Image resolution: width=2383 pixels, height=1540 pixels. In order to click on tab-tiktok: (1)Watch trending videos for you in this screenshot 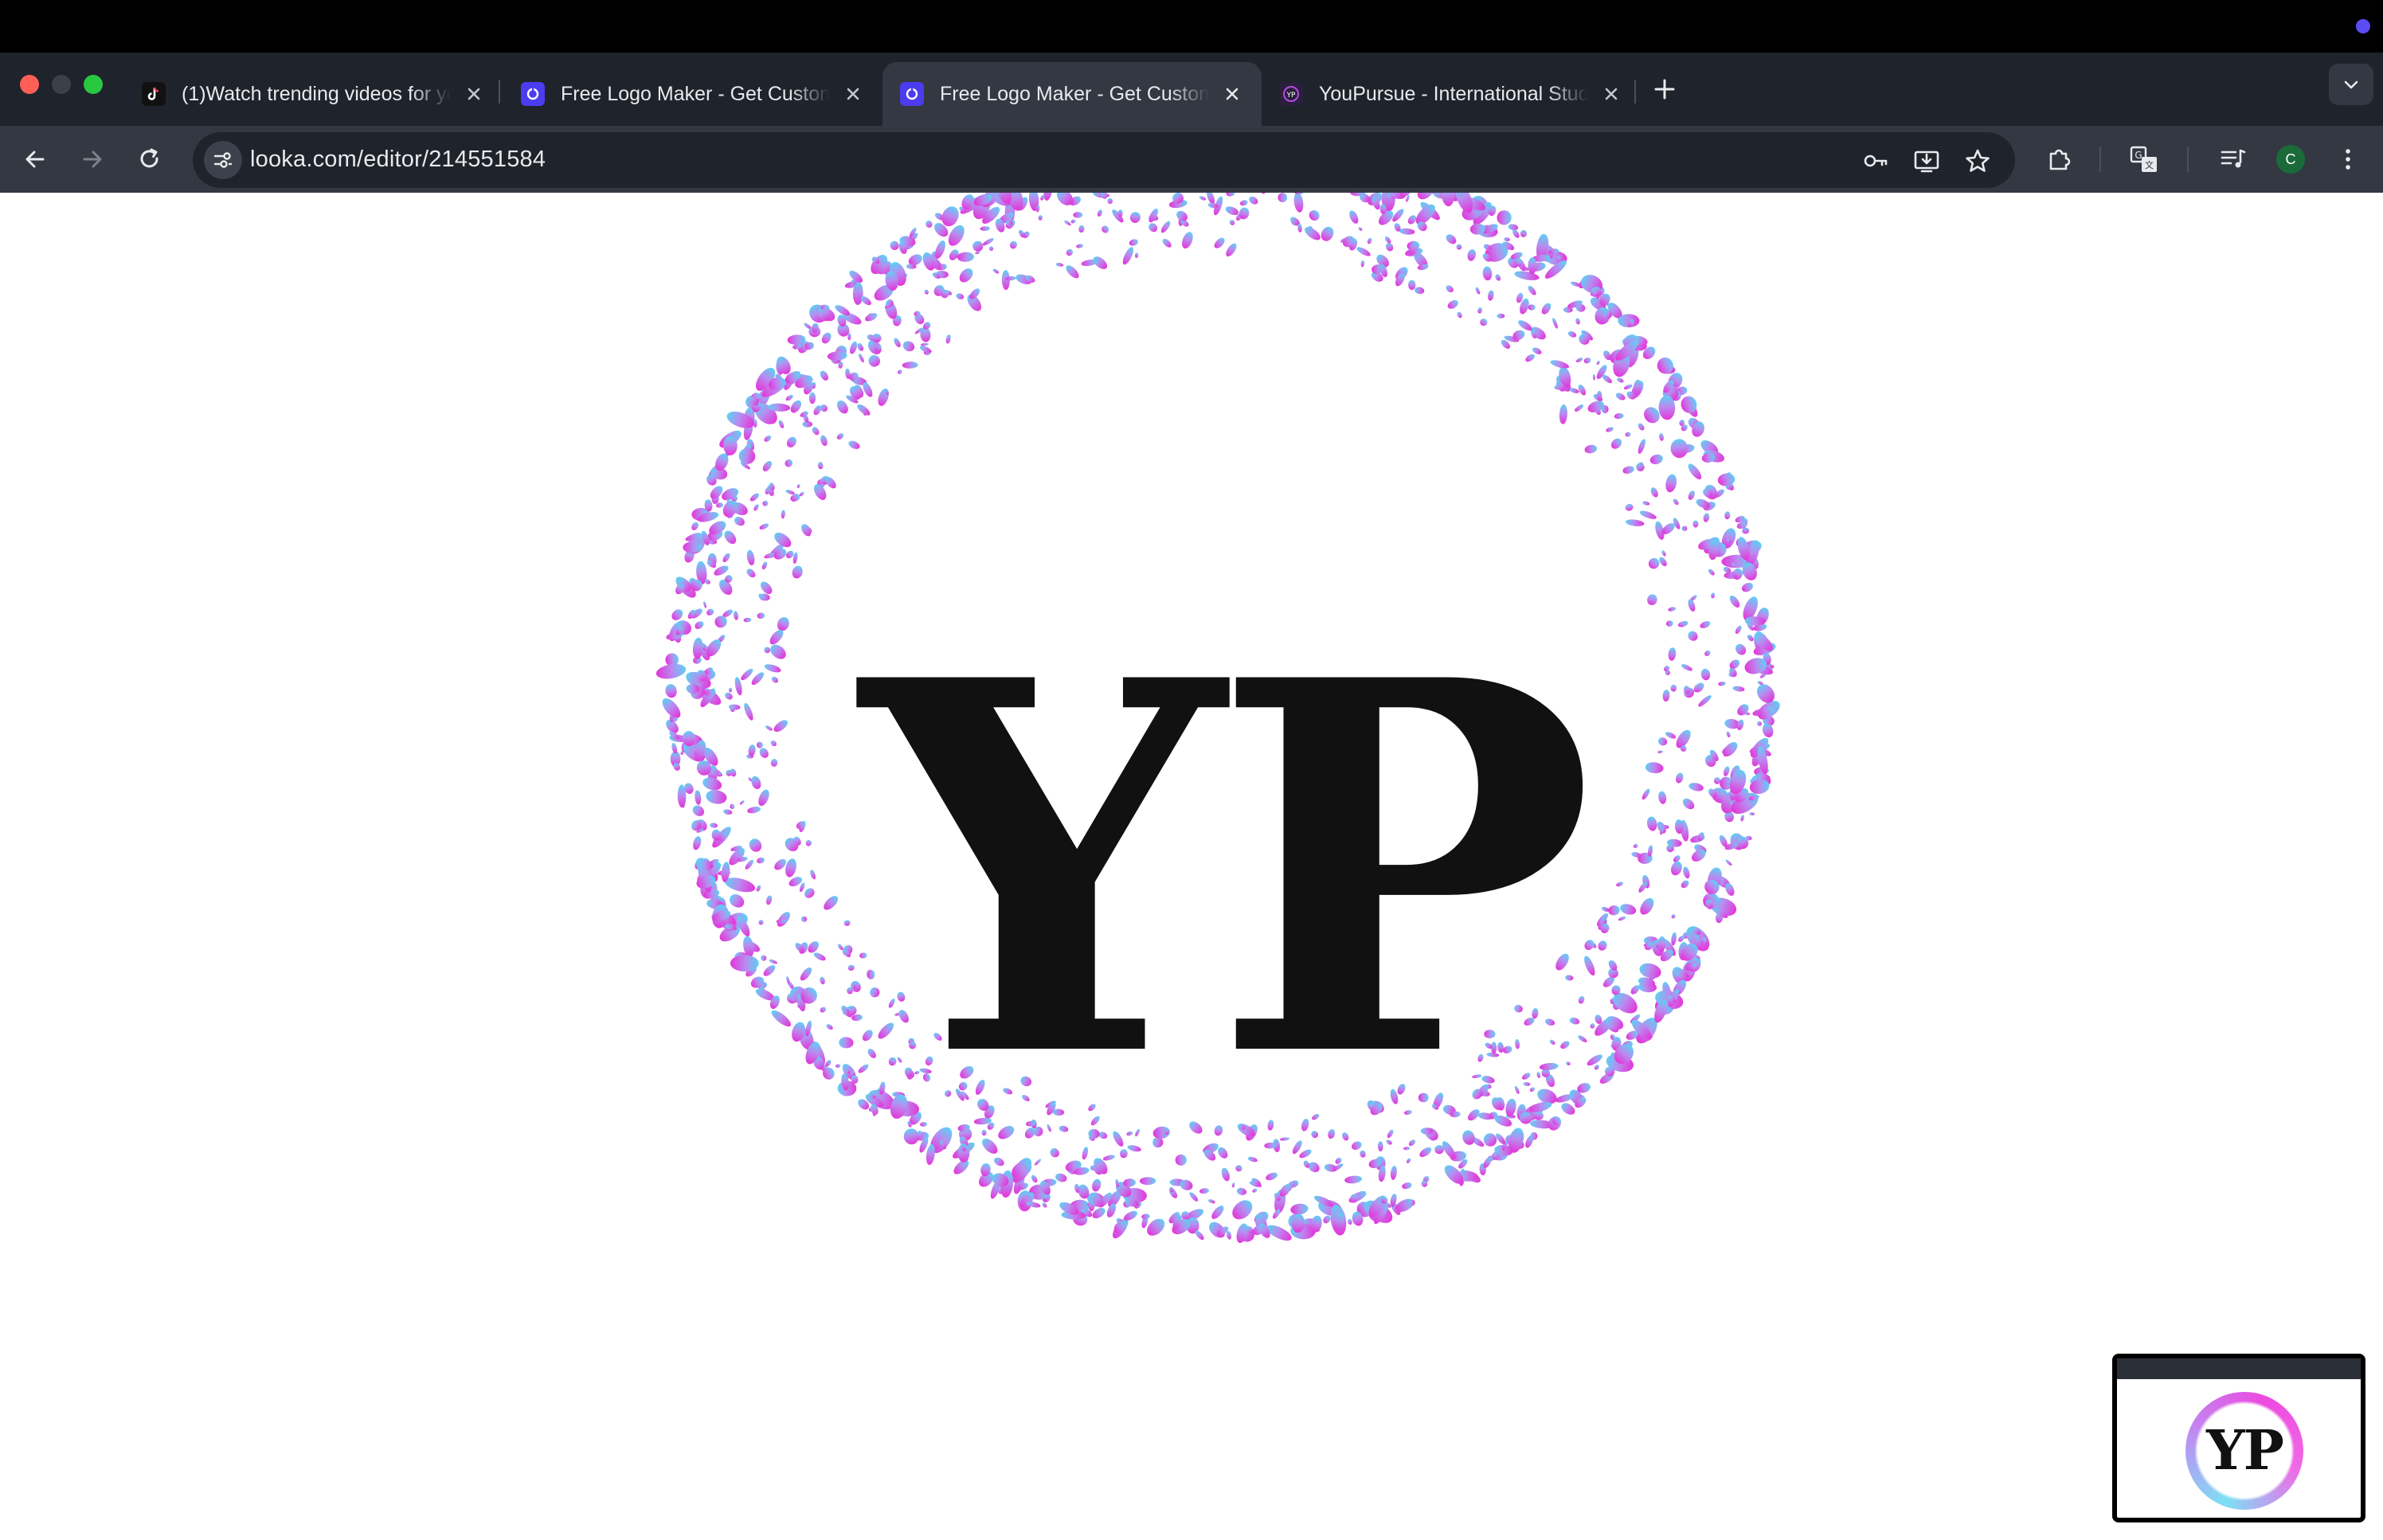, I will do `click(313, 94)`.